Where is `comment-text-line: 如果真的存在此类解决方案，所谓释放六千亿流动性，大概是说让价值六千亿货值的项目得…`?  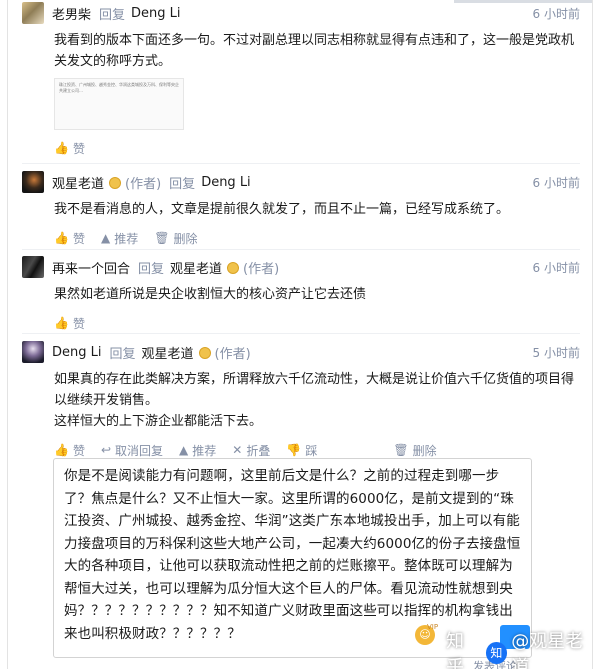
comment-text-line: 如果真的存在此类解决方案，所谓释放六千亿流动性，大概是说让价值六千亿货值的项目得… is located at coordinates (314, 390).